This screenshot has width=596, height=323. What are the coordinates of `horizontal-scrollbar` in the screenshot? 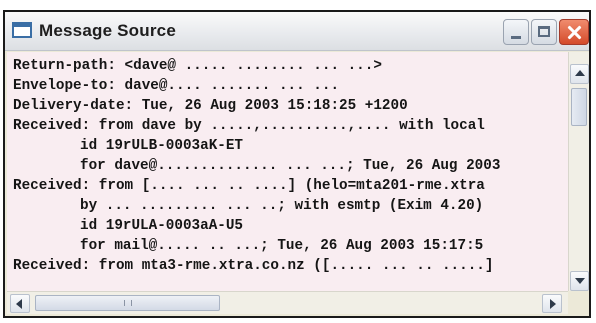 It's located at (287, 302).